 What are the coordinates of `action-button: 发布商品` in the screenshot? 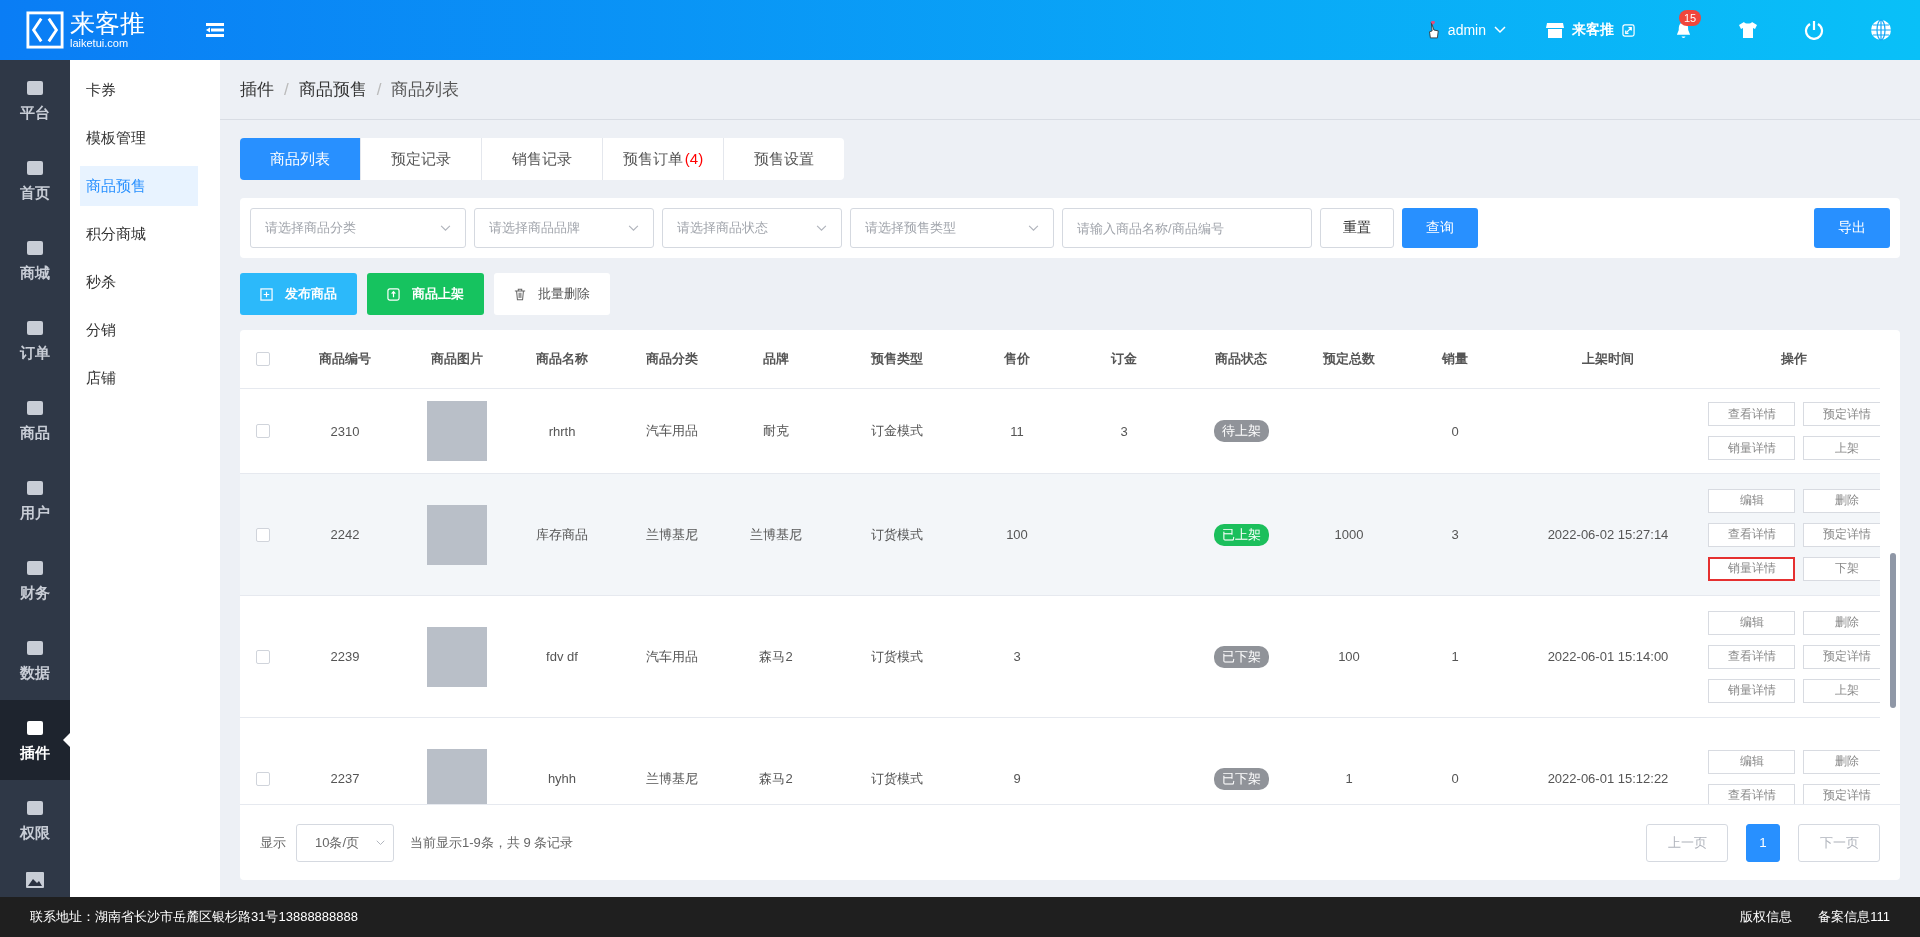 It's located at (298, 294).